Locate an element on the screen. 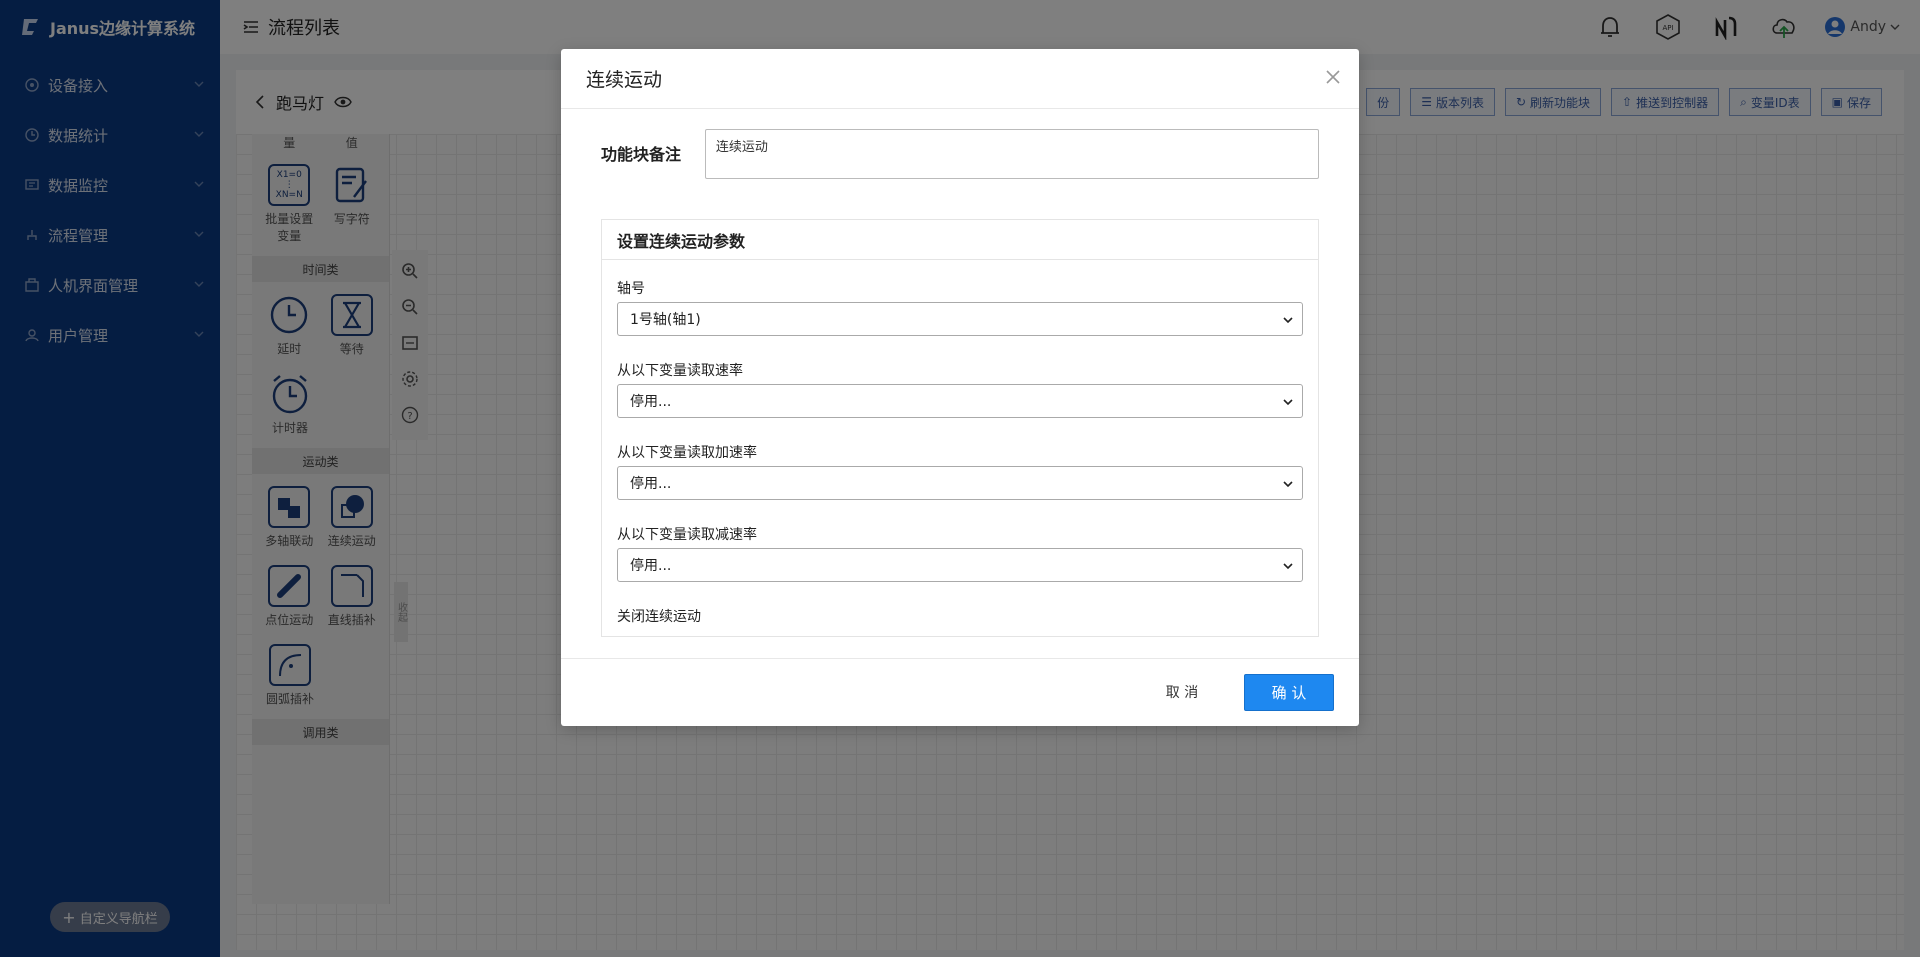  close-button is located at coordinates (1333, 77).